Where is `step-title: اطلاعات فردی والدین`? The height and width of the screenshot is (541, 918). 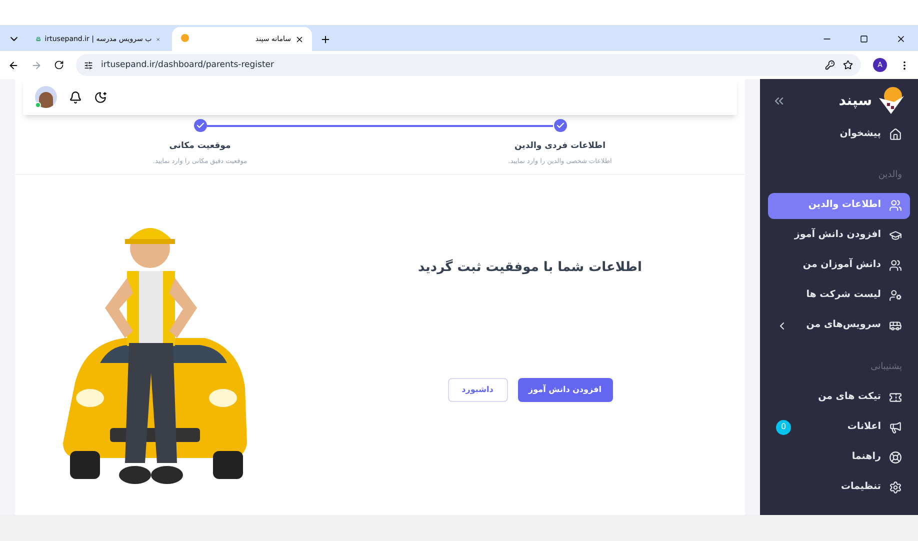 step-title: اطلاعات فردی والدین is located at coordinates (560, 146).